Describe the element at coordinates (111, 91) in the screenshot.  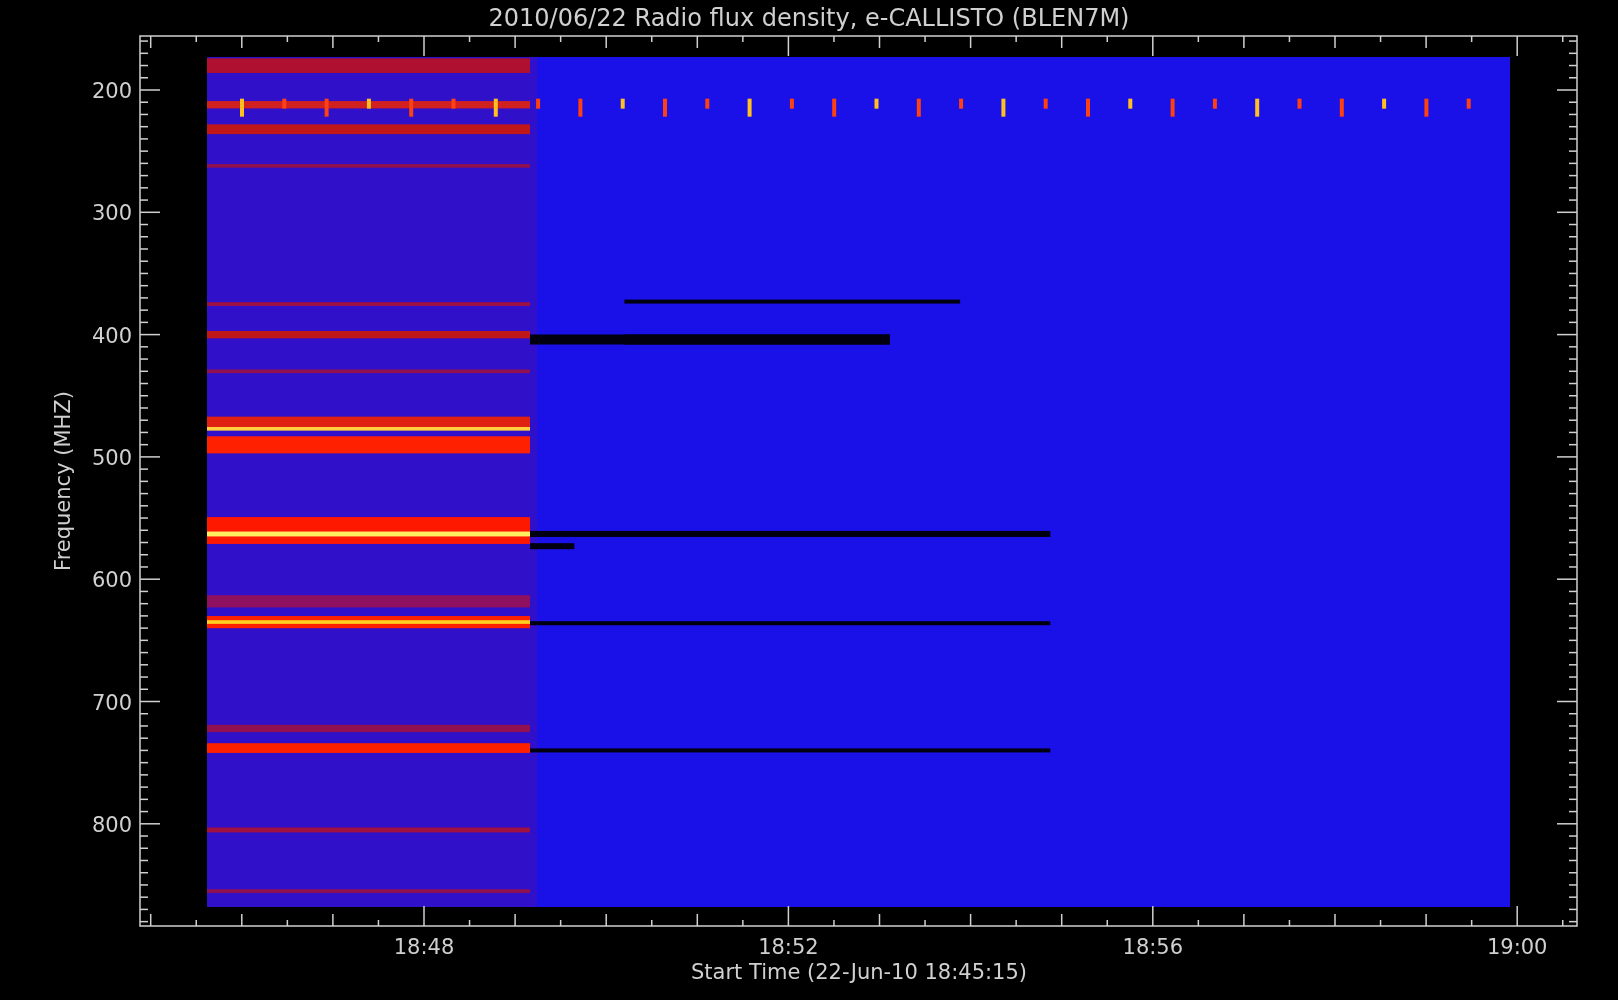
I see `y-tick-label: 200` at that location.